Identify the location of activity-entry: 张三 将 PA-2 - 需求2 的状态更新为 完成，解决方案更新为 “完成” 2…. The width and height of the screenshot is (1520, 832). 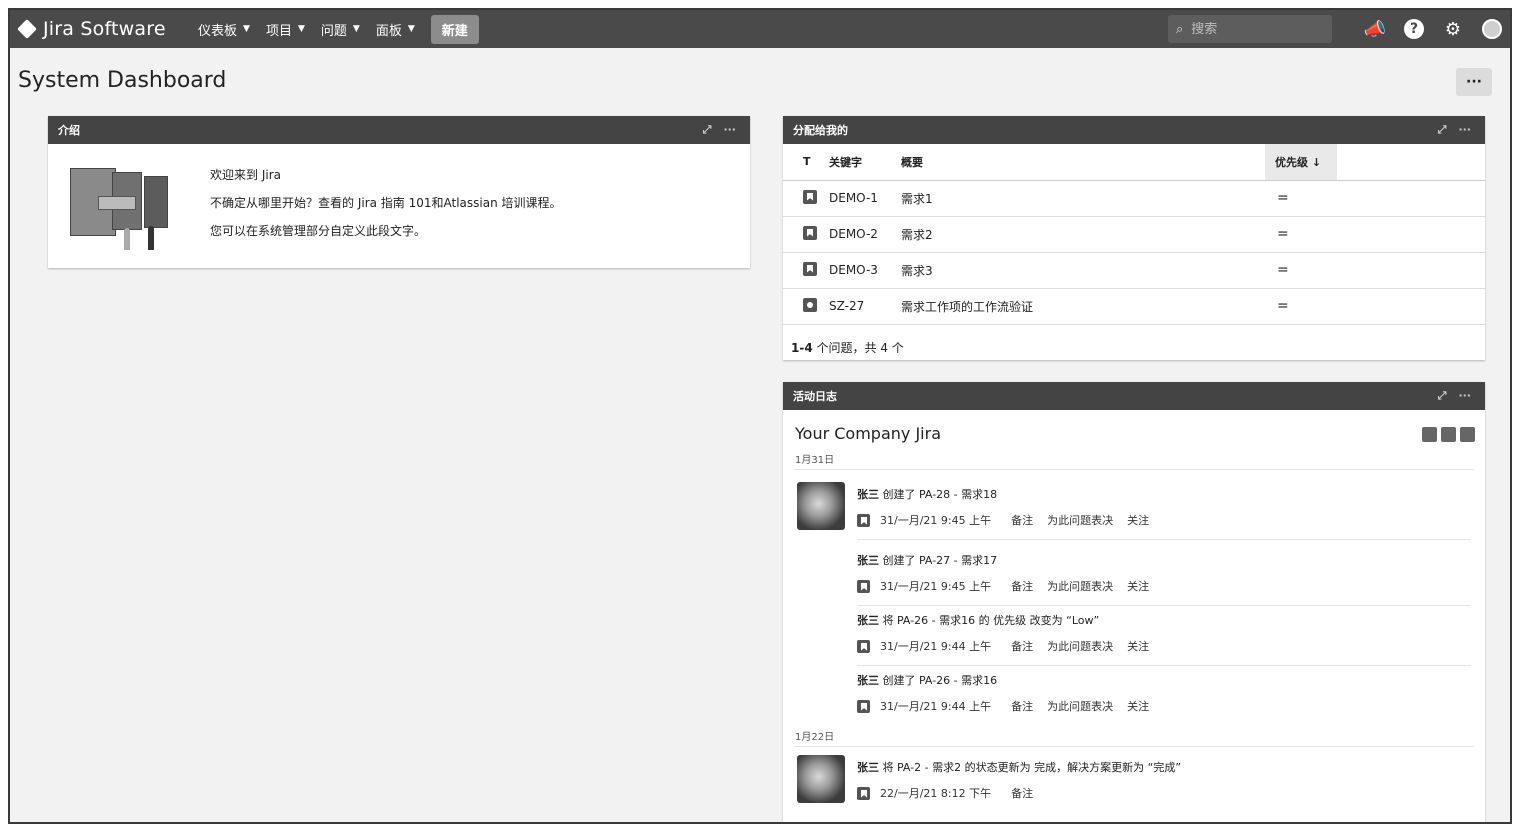
(1134, 783).